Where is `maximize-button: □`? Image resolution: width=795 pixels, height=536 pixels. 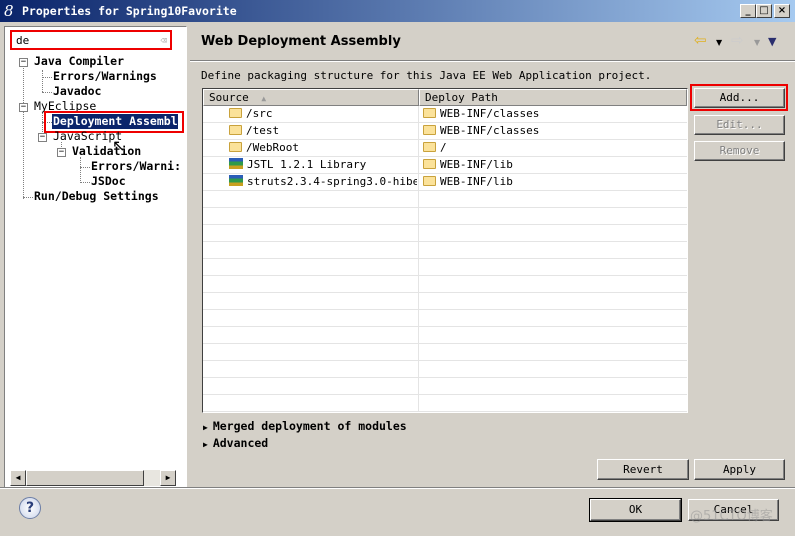 maximize-button: □ is located at coordinates (764, 11).